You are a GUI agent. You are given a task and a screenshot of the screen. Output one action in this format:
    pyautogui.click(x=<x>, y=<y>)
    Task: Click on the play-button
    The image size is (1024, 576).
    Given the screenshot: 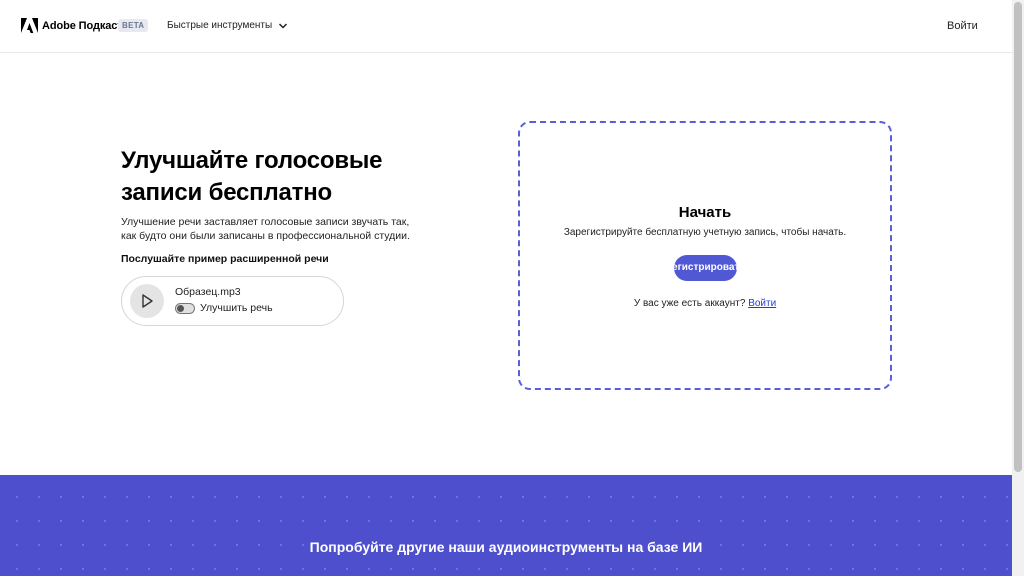 What is the action you would take?
    pyautogui.click(x=147, y=301)
    